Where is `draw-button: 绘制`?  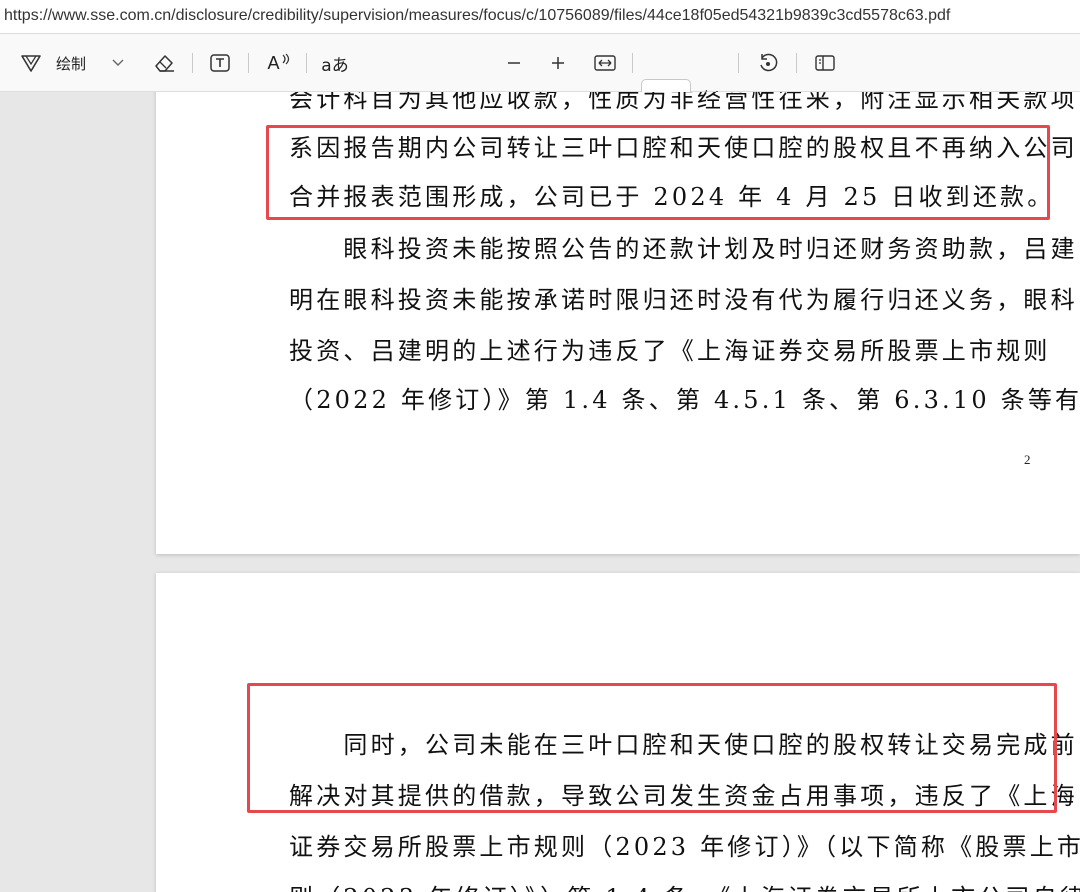
draw-button: 绘制 is located at coordinates (76, 63).